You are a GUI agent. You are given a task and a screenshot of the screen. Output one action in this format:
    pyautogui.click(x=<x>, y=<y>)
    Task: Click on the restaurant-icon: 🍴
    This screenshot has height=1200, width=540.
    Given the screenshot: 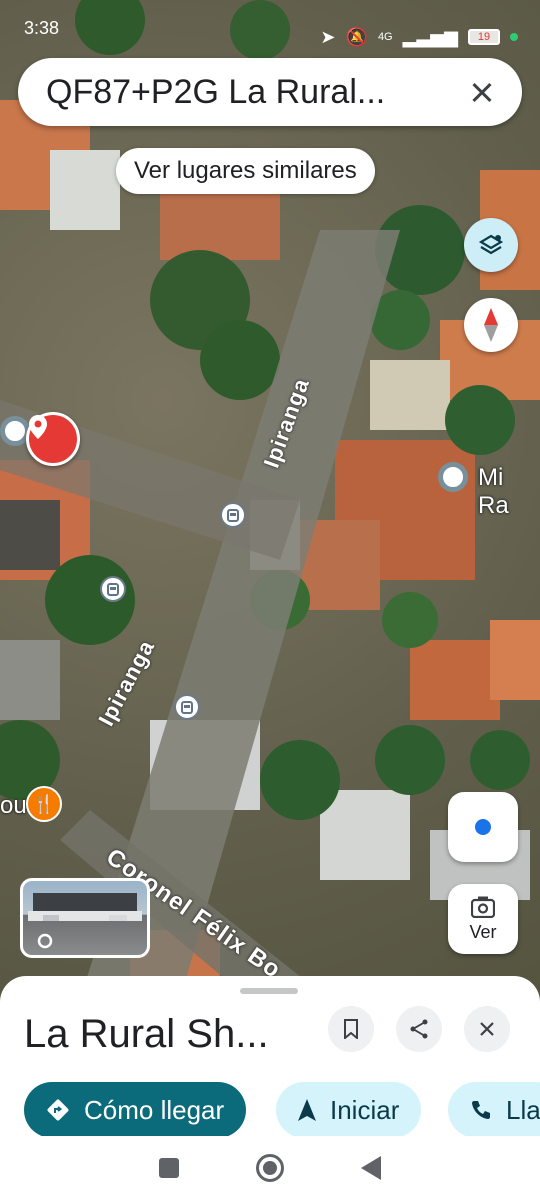 What is the action you would take?
    pyautogui.click(x=44, y=804)
    